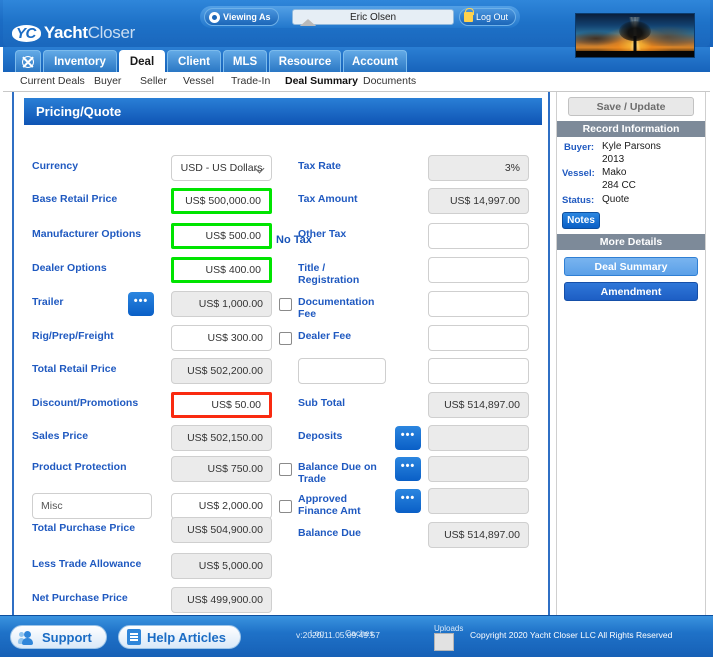 The width and height of the screenshot is (713, 657). I want to click on label-balance-due-on-trade: Balance Due on Trade, so click(337, 473).